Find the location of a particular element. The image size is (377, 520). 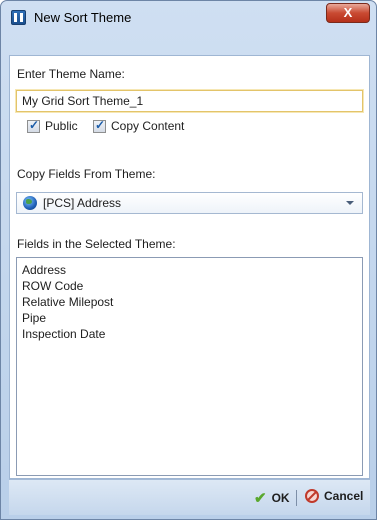

dialog-footer: ✔ OK Cancel is located at coordinates (189, 497).